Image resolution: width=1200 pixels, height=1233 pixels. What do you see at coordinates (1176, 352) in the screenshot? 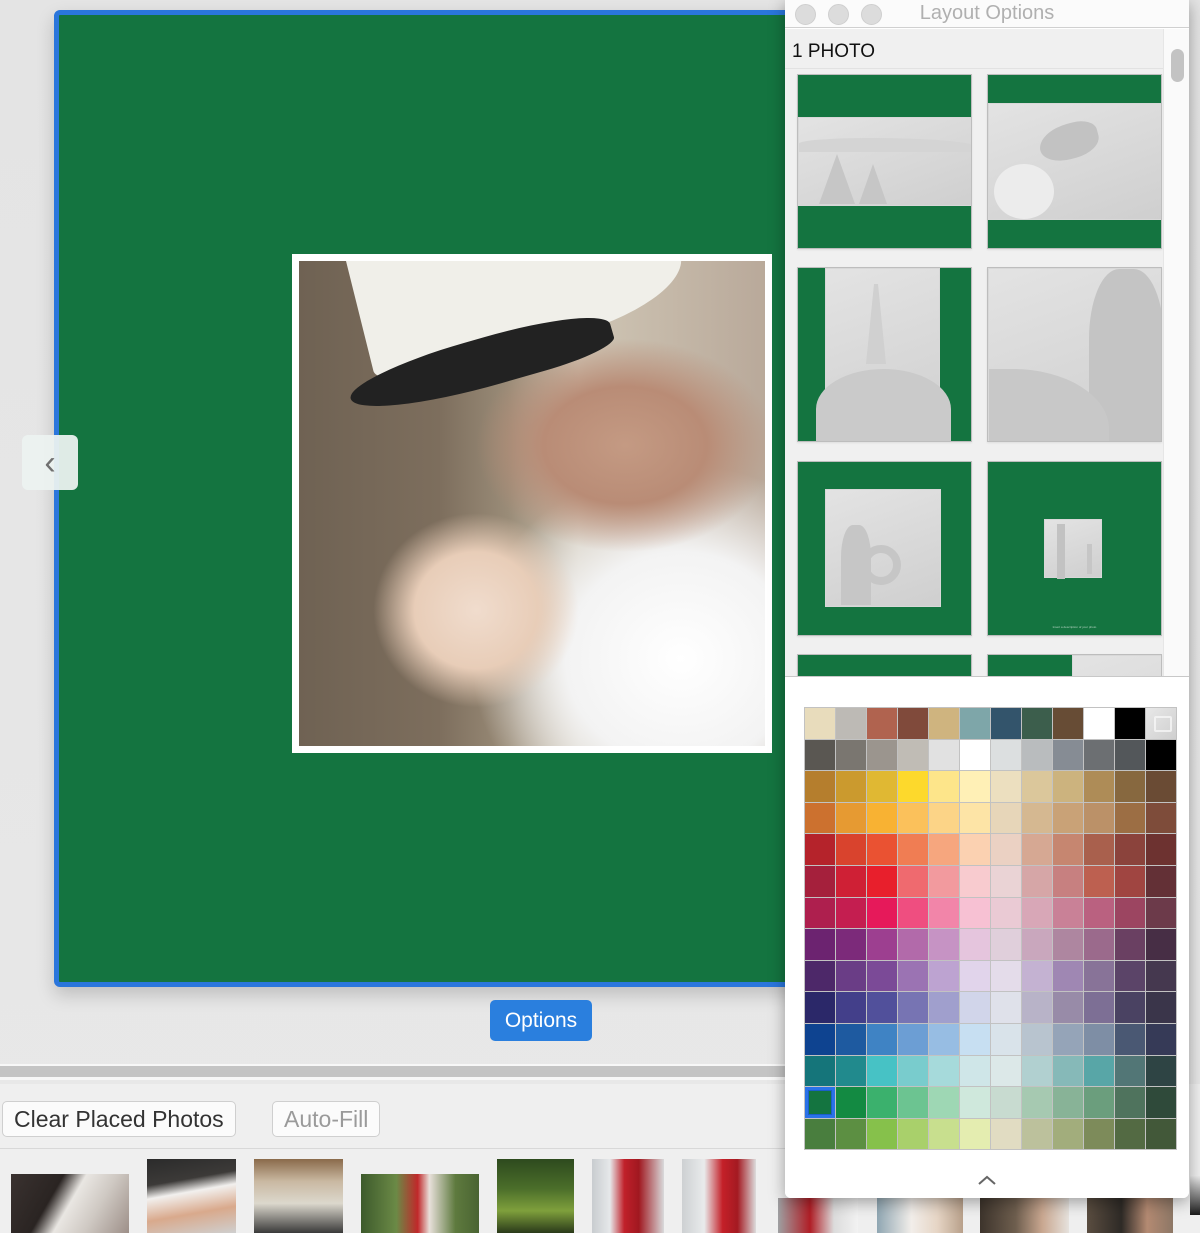
I see `layout-scrollbar-track` at bounding box center [1176, 352].